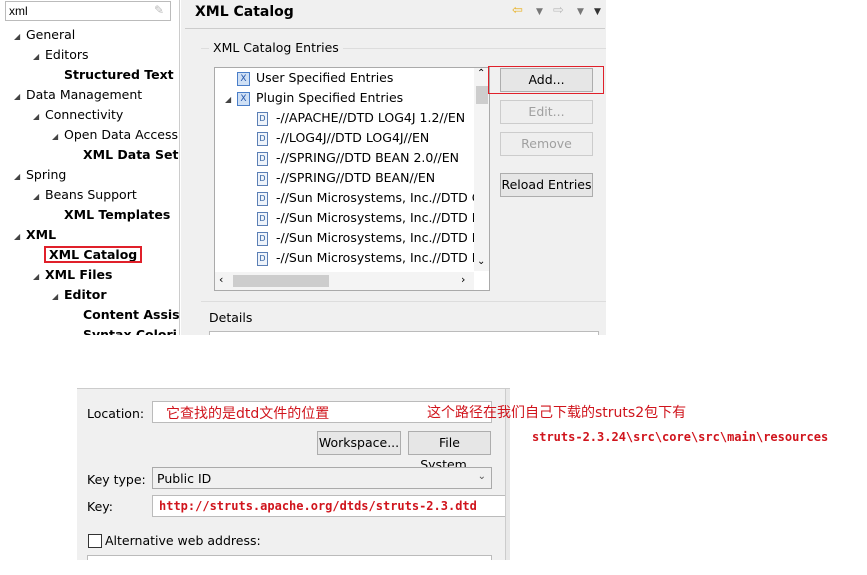 Image resolution: width=867 pixels, height=575 pixels. I want to click on remove-button: Remove, so click(546, 144).